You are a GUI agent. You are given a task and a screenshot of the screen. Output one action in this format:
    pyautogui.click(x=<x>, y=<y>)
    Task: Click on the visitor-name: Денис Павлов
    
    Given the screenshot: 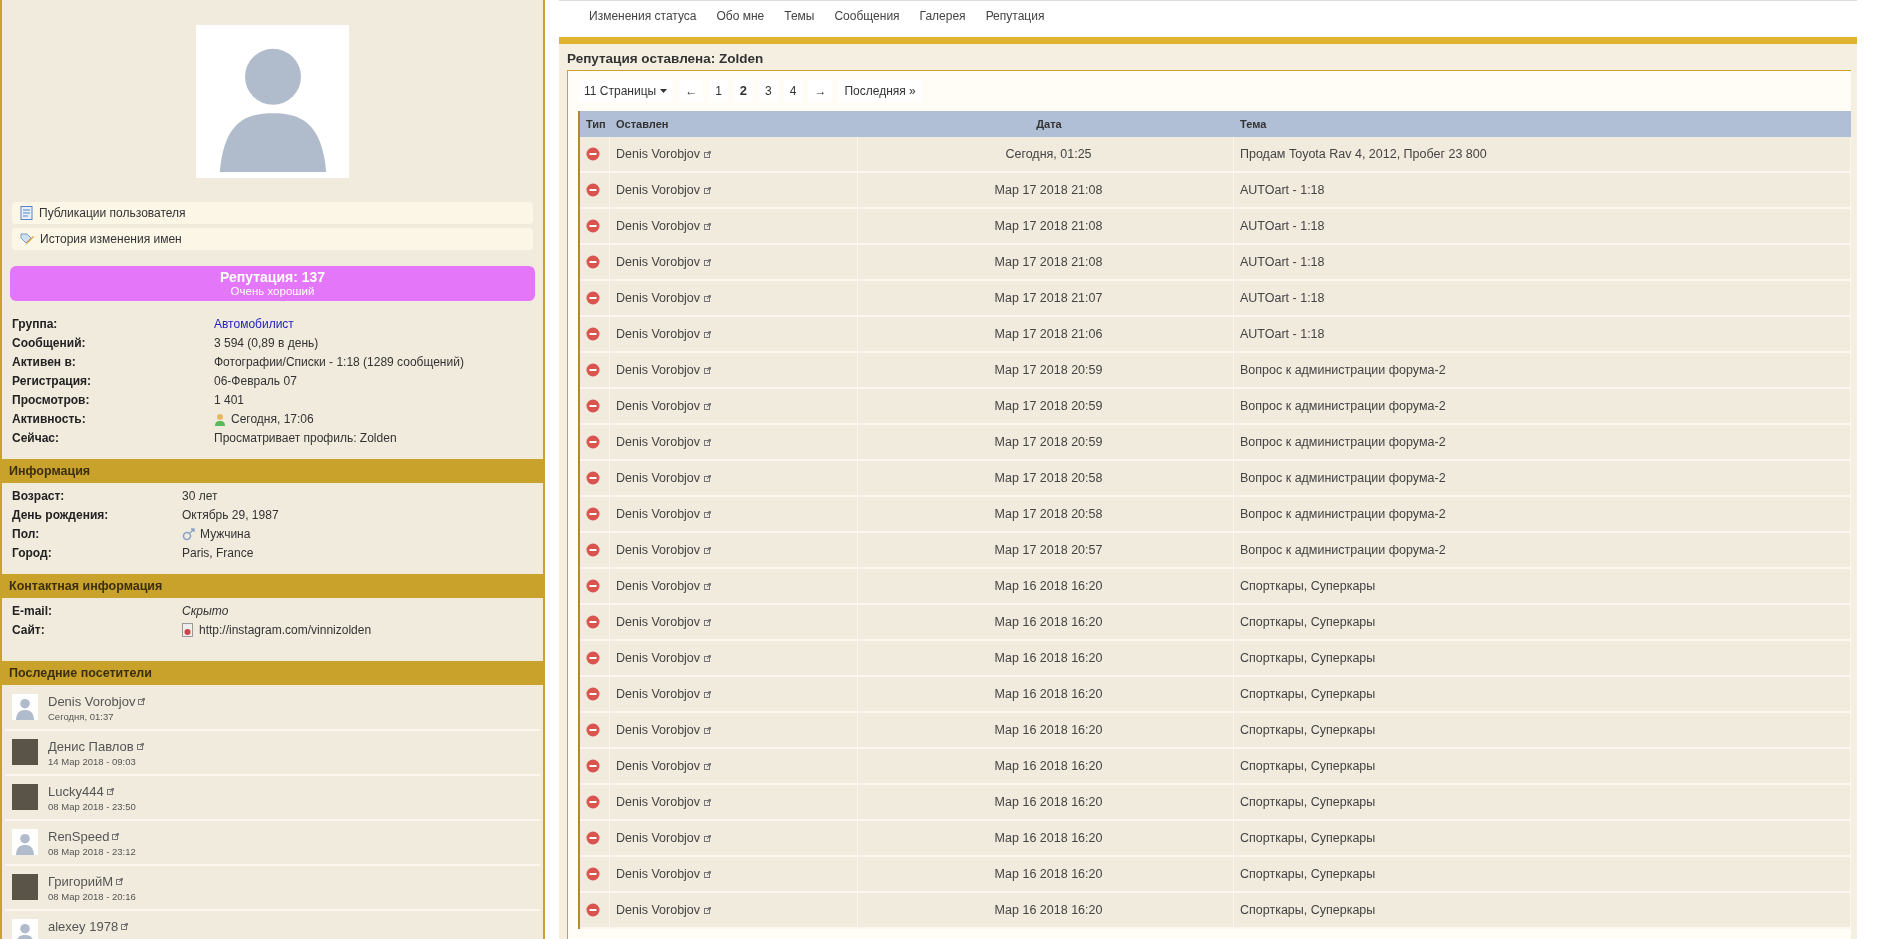 What is the action you would take?
    pyautogui.click(x=96, y=746)
    